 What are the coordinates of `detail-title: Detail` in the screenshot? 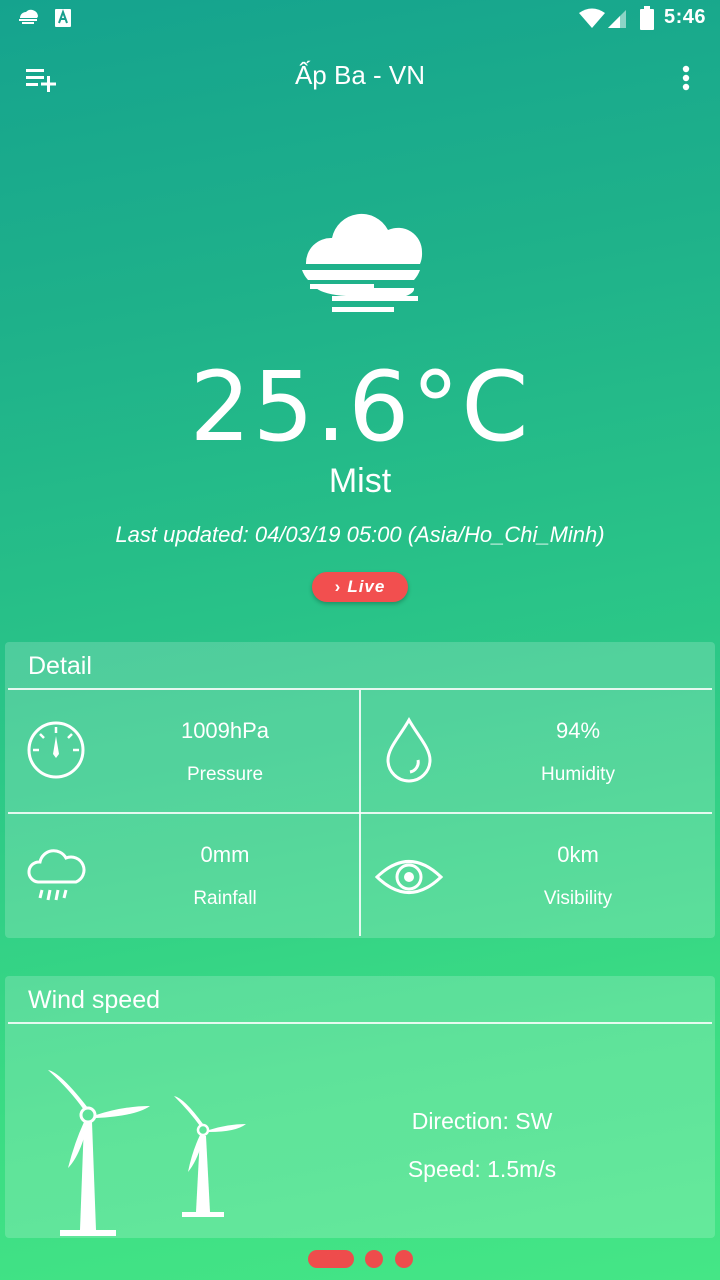 It's located at (60, 666).